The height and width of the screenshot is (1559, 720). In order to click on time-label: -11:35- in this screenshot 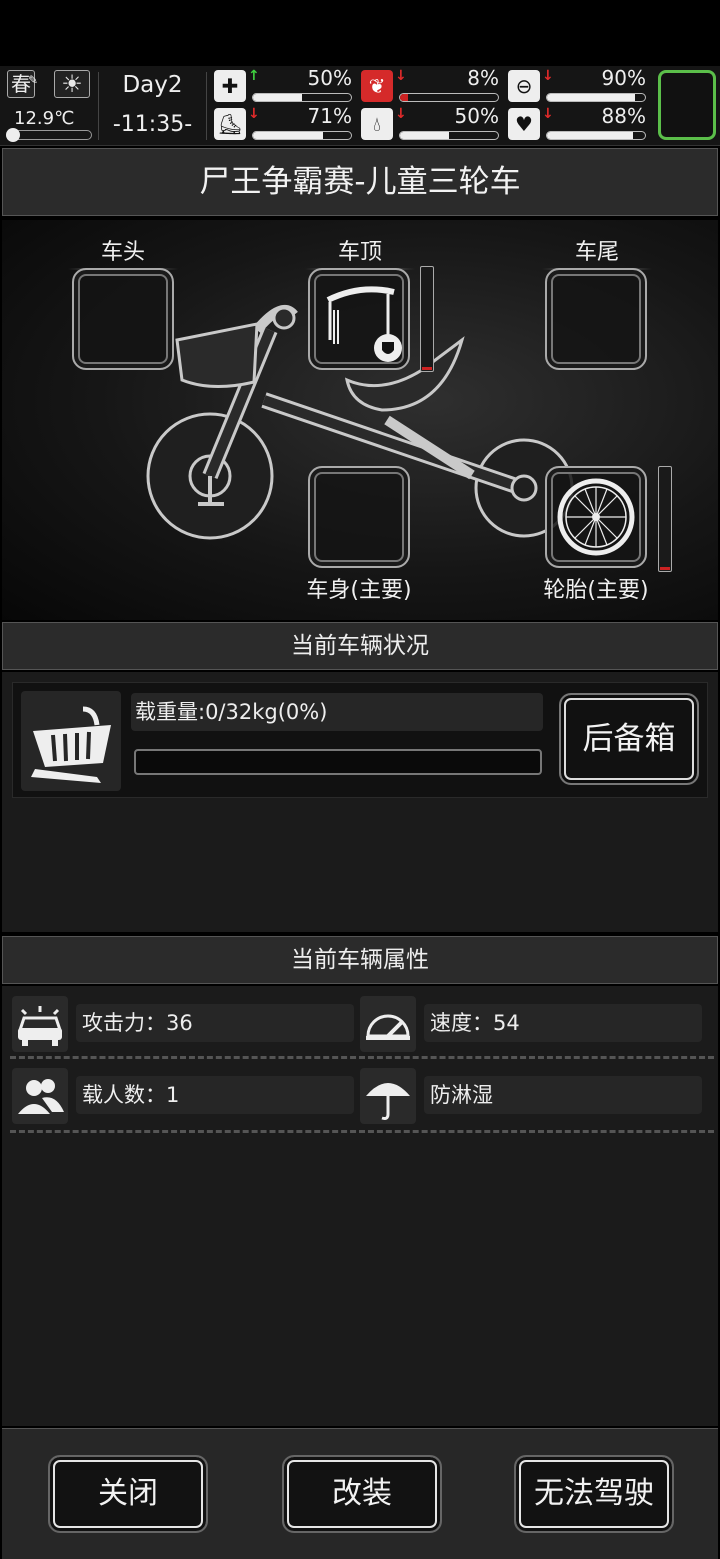, I will do `click(152, 124)`.